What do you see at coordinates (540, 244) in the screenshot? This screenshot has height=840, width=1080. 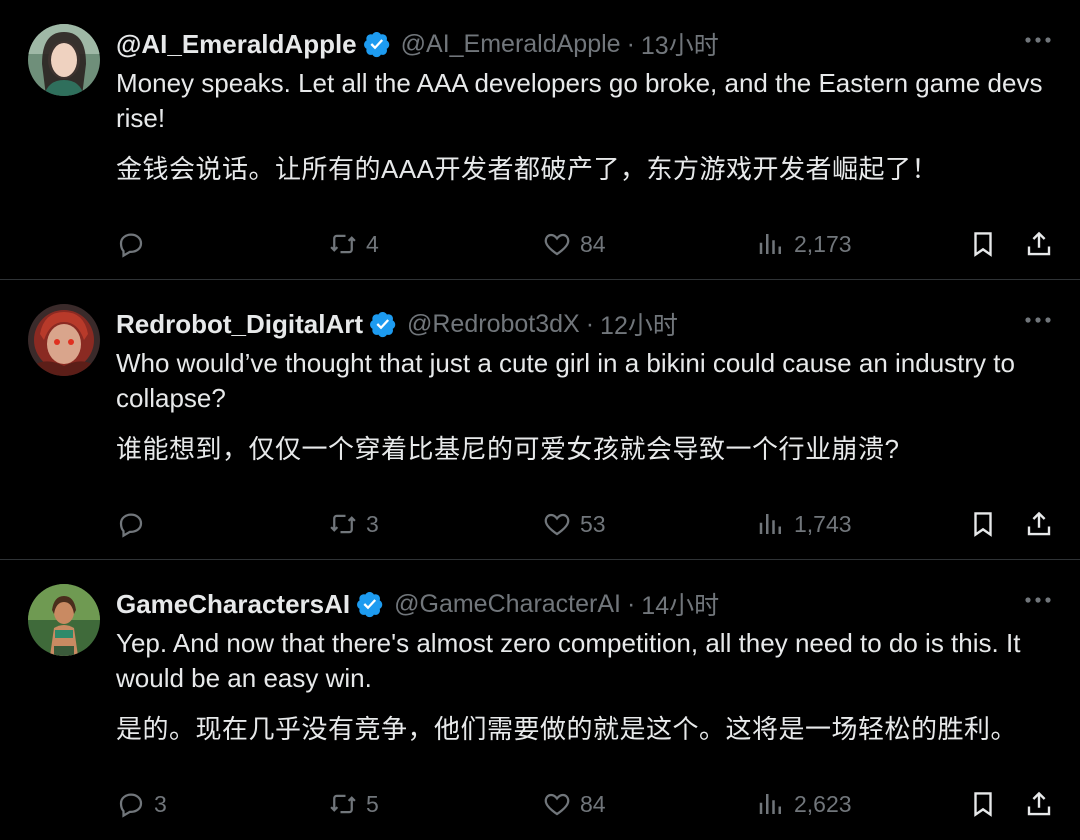 I see `action-bar: 4 84 2,173` at bounding box center [540, 244].